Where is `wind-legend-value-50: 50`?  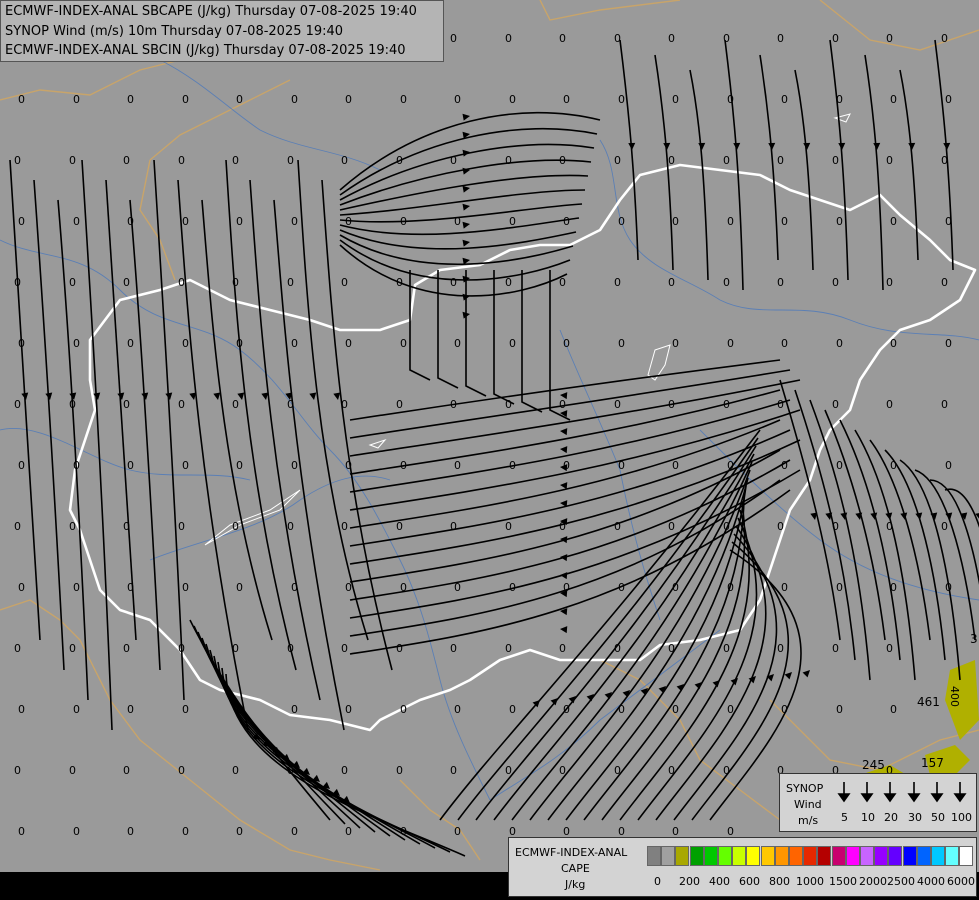 wind-legend-value-50: 50 is located at coordinates (938, 817).